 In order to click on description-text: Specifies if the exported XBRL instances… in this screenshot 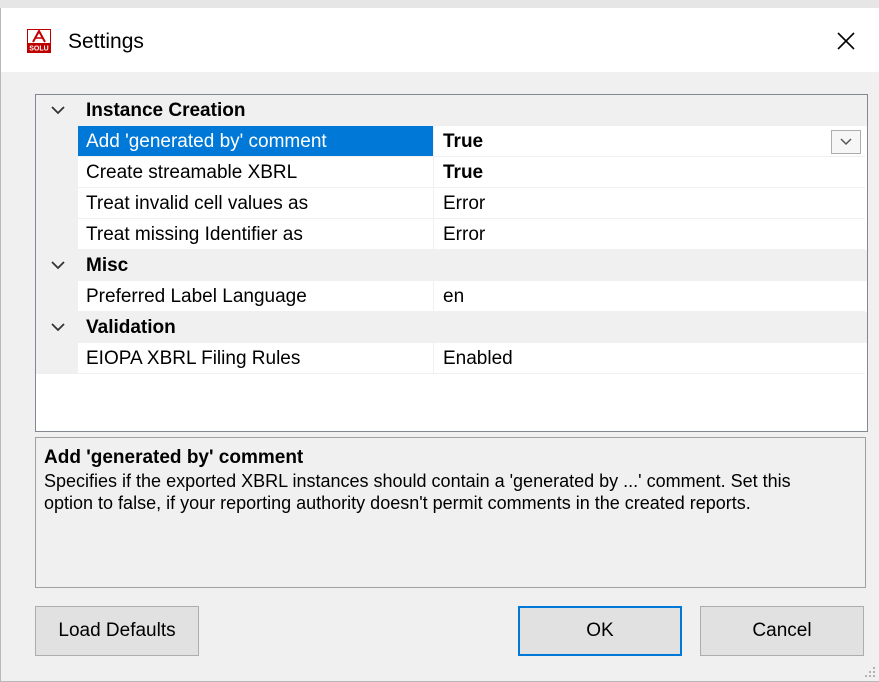, I will do `click(417, 492)`.